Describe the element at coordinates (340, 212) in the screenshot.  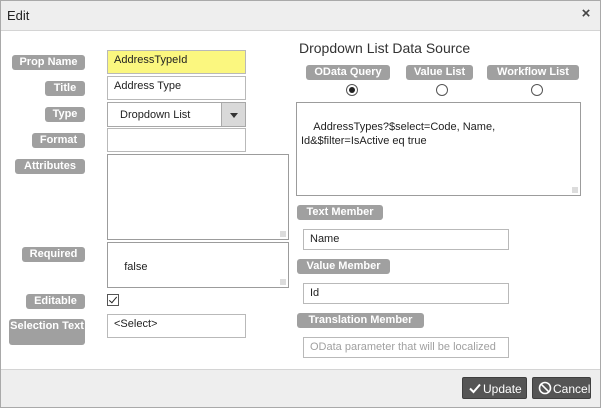
I see `text-member-label: Text Member` at that location.